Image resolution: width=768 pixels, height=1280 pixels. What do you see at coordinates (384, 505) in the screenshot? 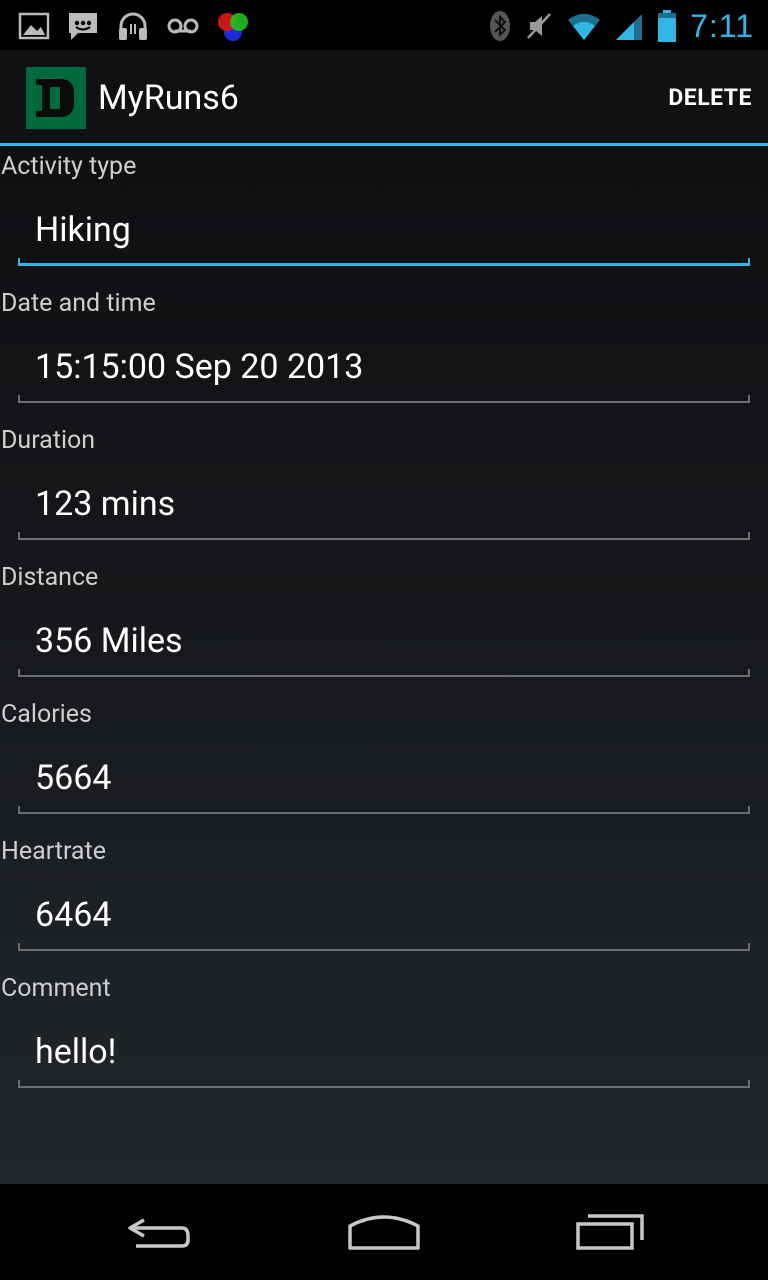
I see `duration-field: 123 mins` at bounding box center [384, 505].